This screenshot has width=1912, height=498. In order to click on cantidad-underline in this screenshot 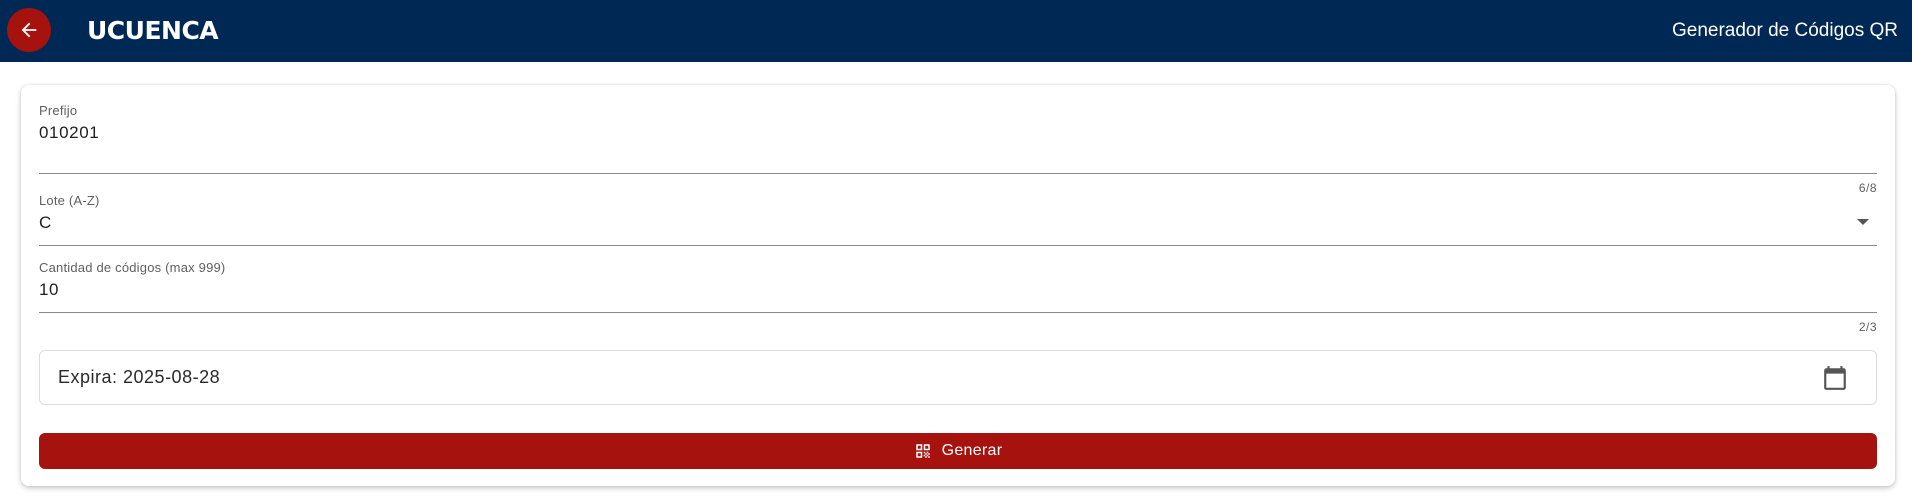, I will do `click(958, 312)`.